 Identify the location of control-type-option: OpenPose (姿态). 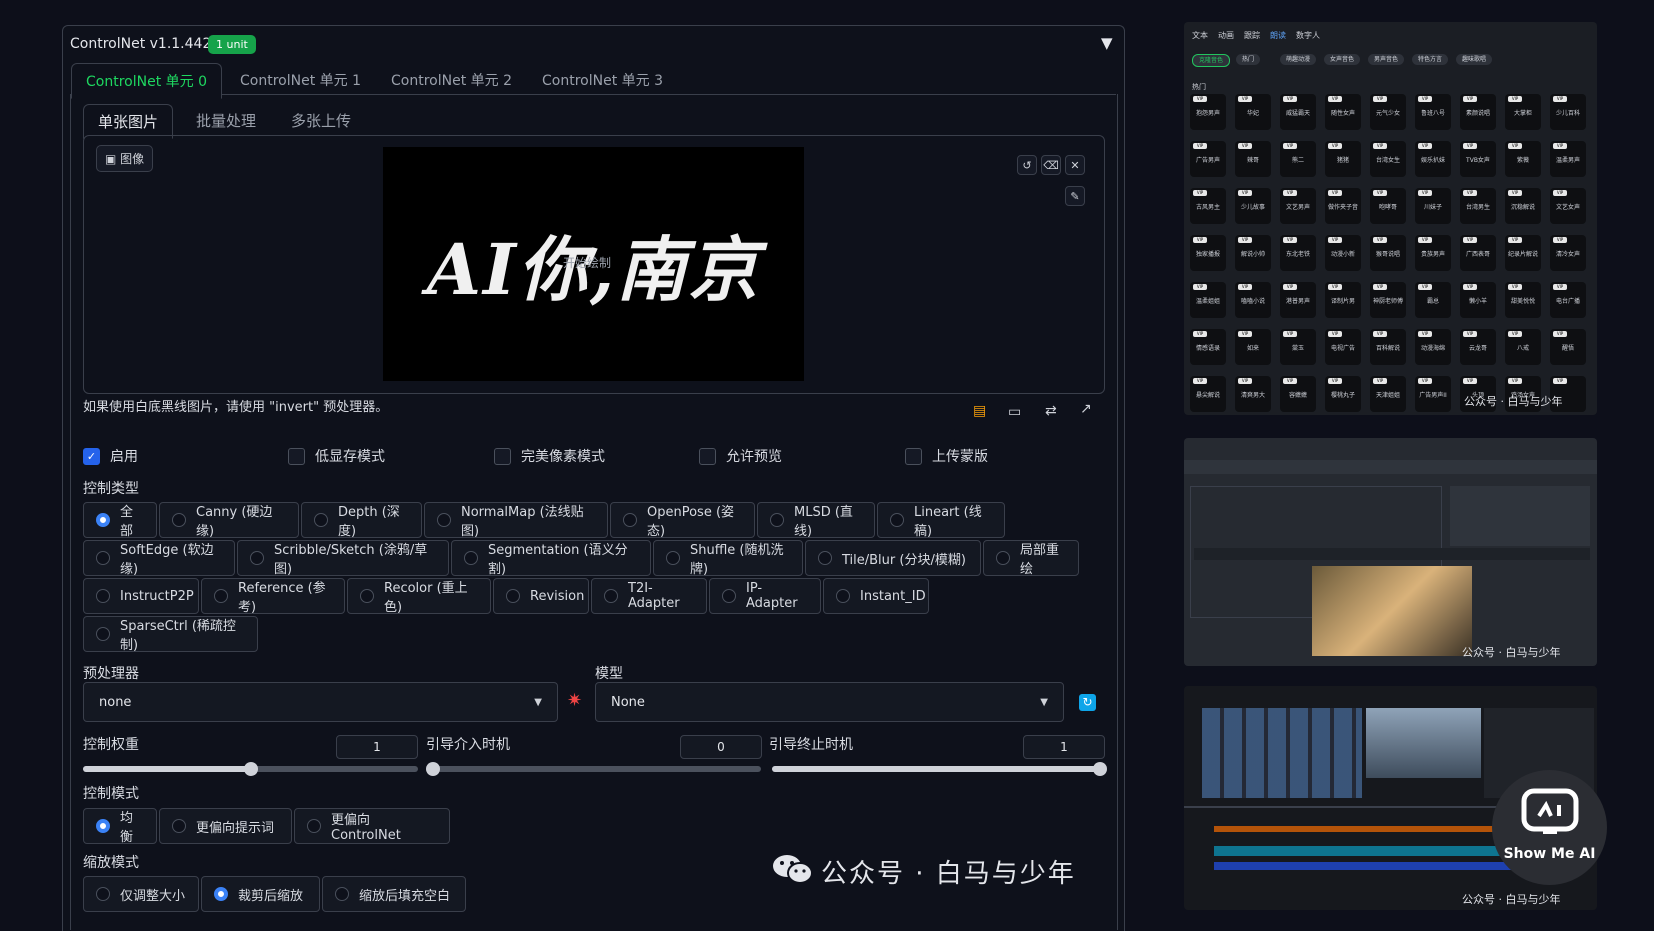
(682, 520).